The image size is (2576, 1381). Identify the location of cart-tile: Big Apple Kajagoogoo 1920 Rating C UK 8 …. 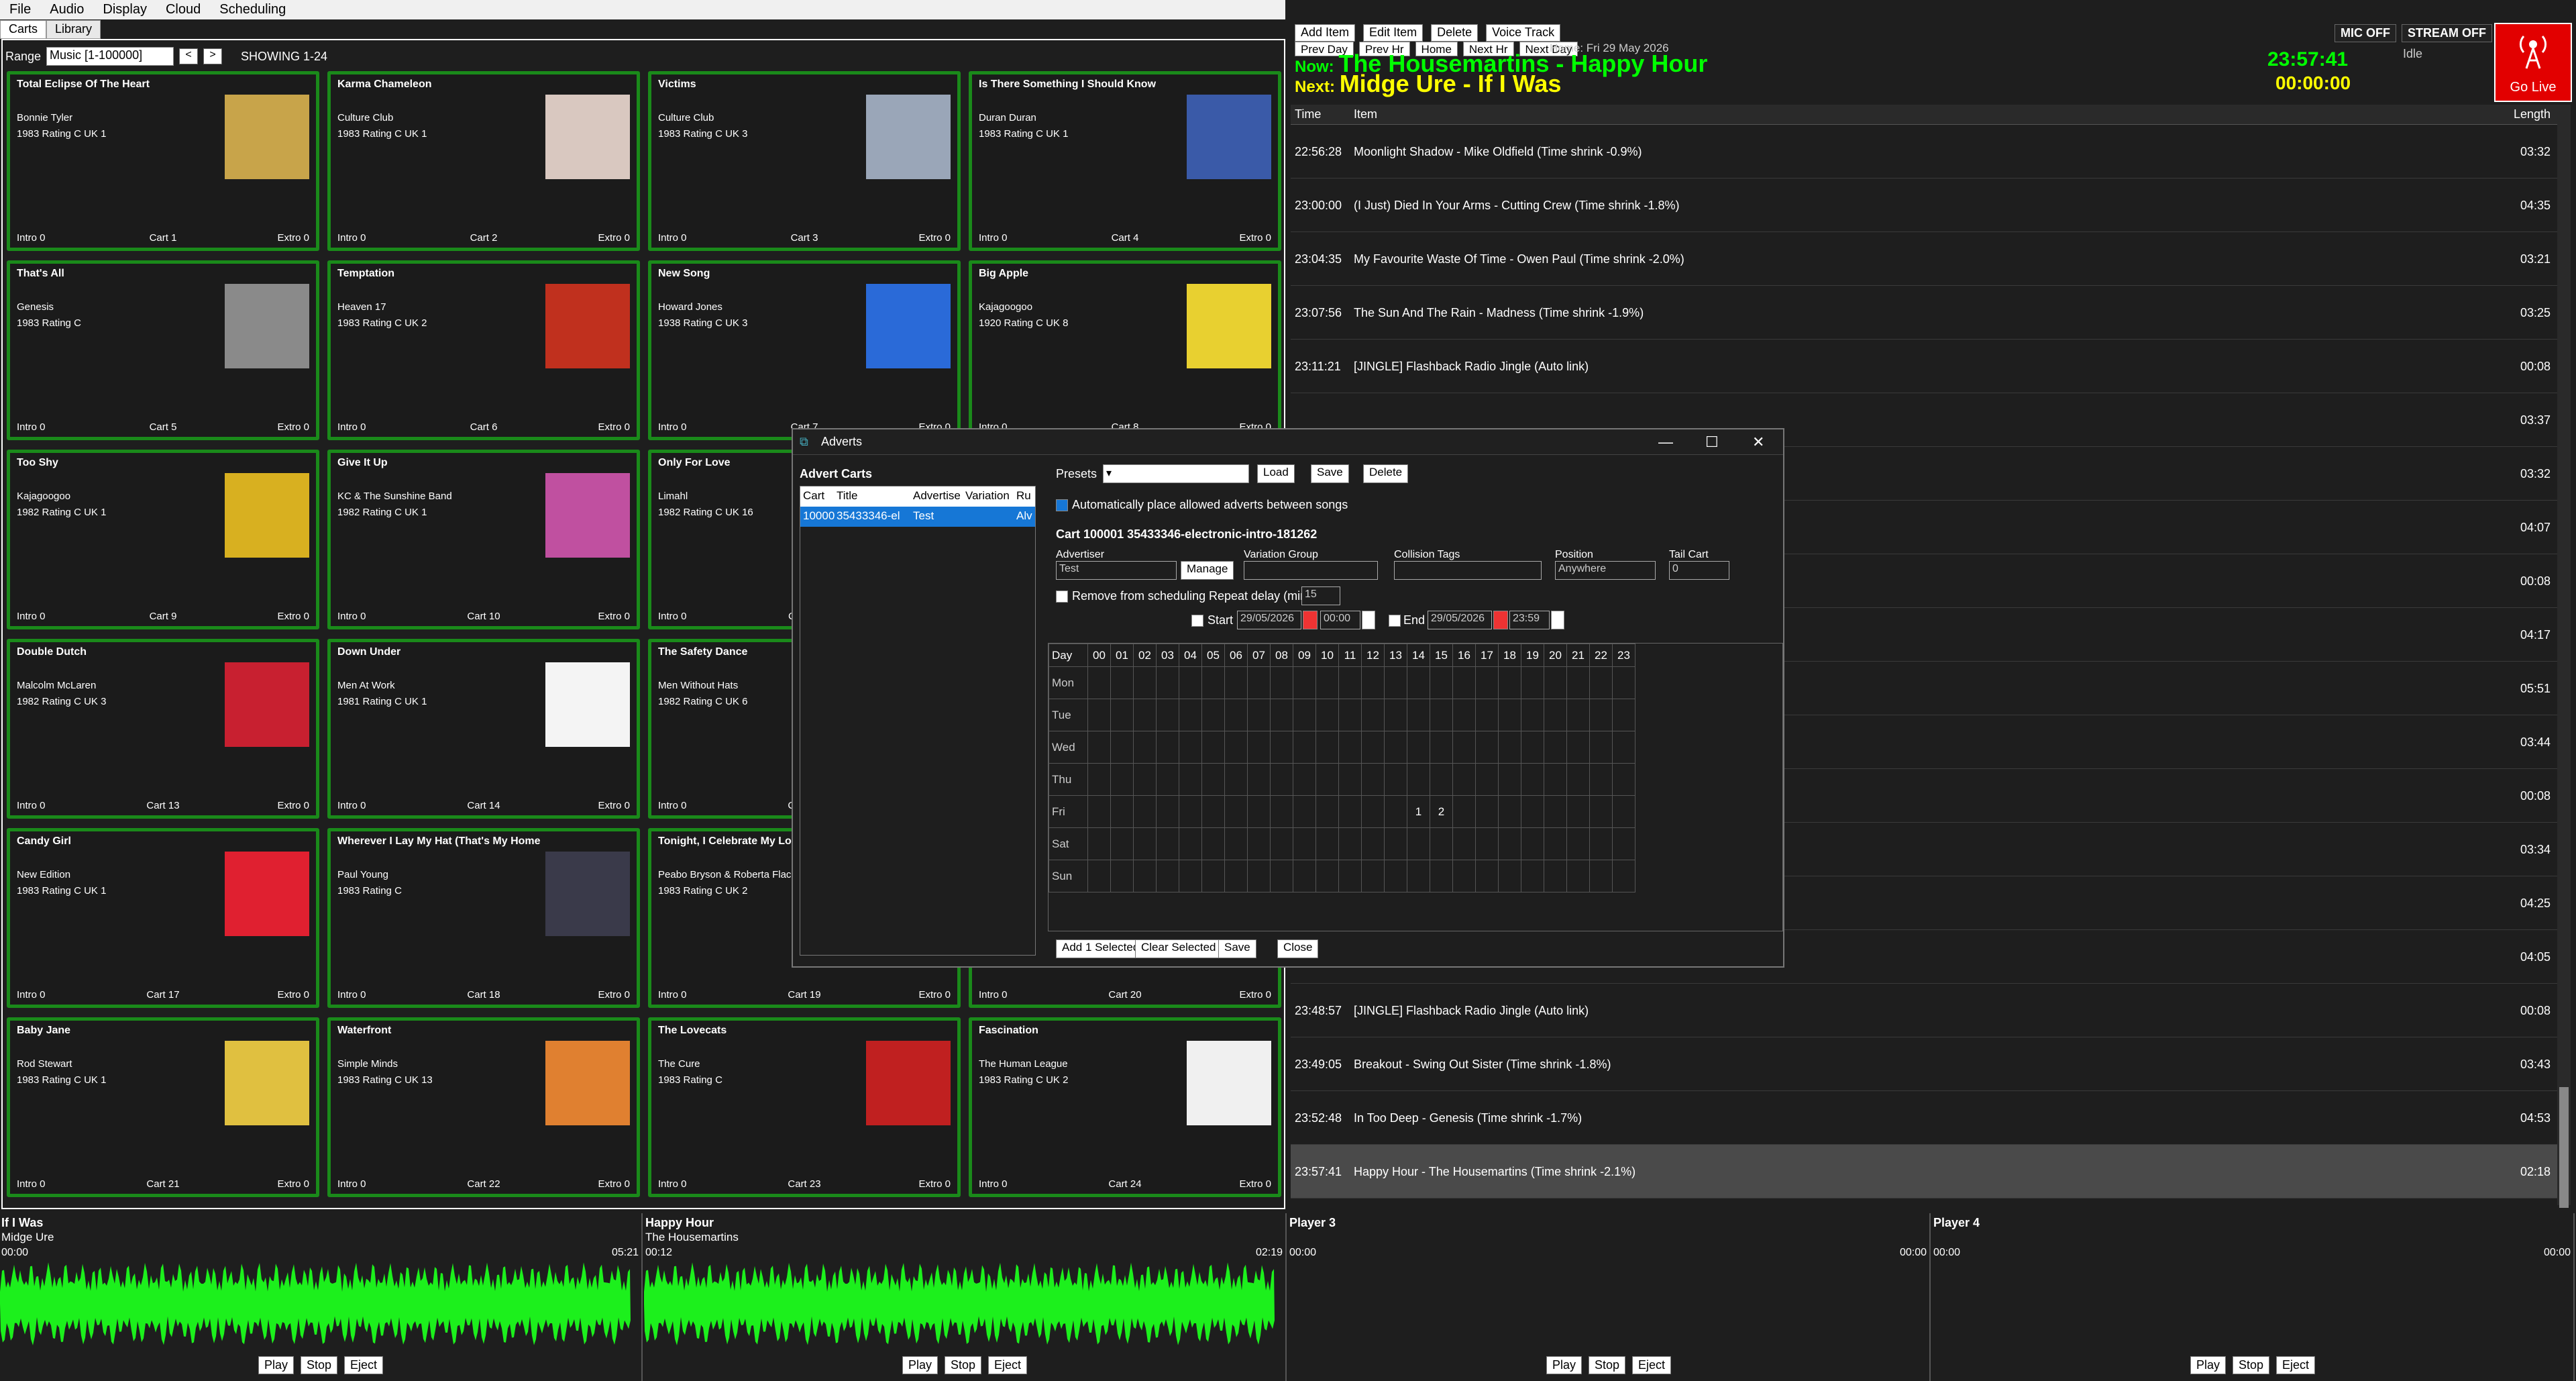
(1125, 350).